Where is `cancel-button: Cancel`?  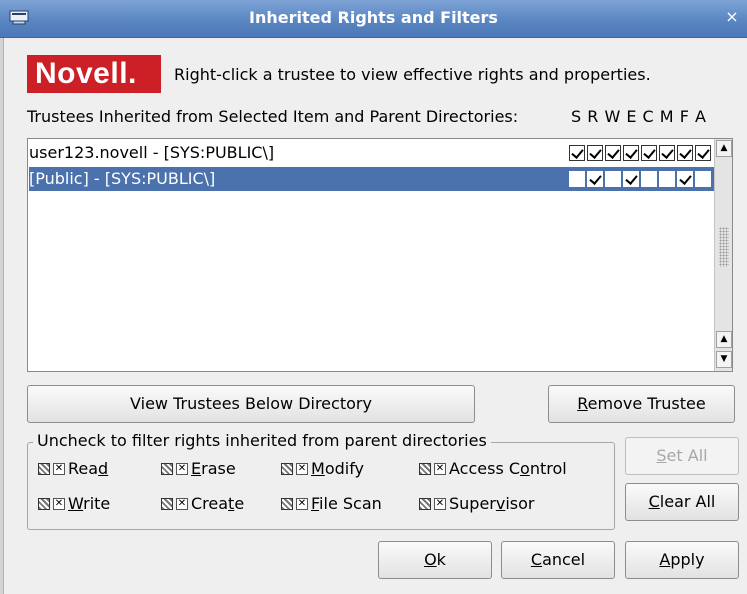
cancel-button: Cancel is located at coordinates (558, 560).